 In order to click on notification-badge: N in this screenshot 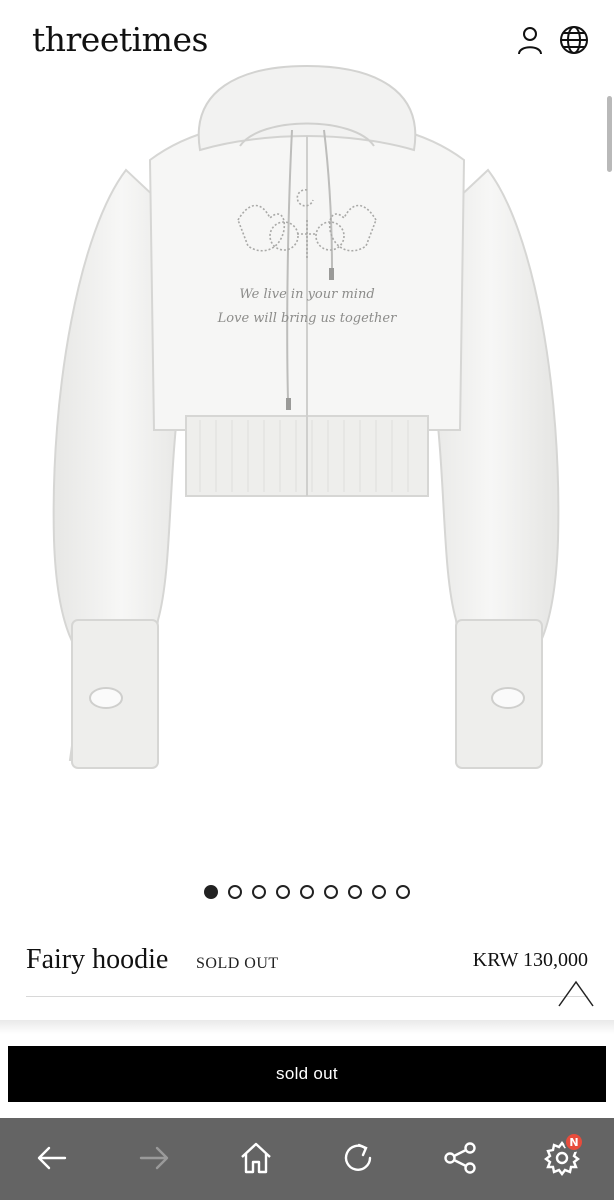, I will do `click(574, 1142)`.